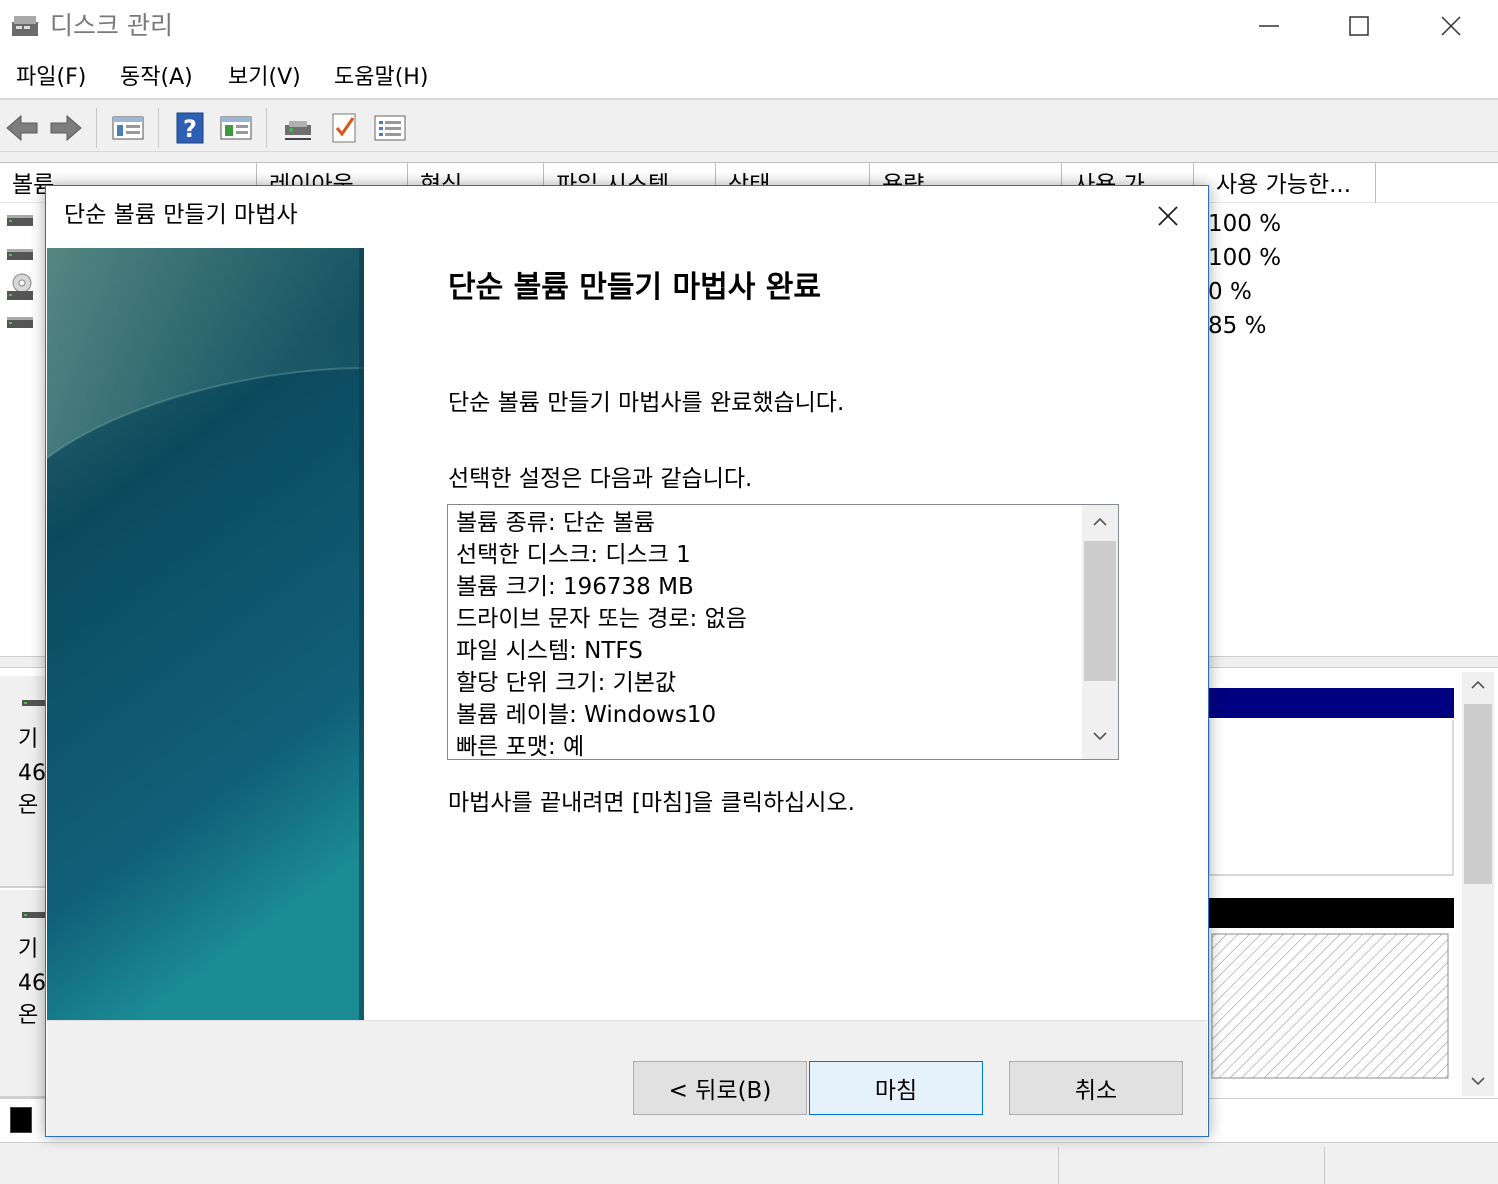  I want to click on maximize-button, so click(1359, 26).